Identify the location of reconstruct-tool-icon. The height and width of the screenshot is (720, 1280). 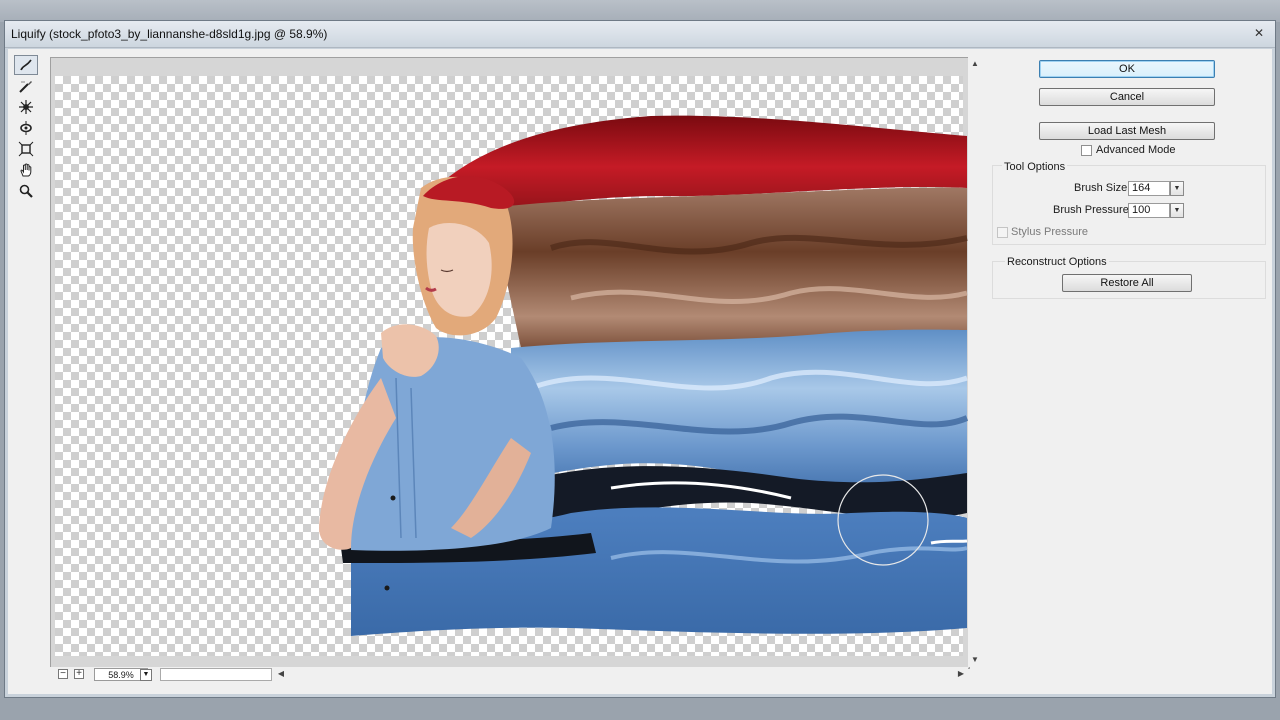
(26, 86).